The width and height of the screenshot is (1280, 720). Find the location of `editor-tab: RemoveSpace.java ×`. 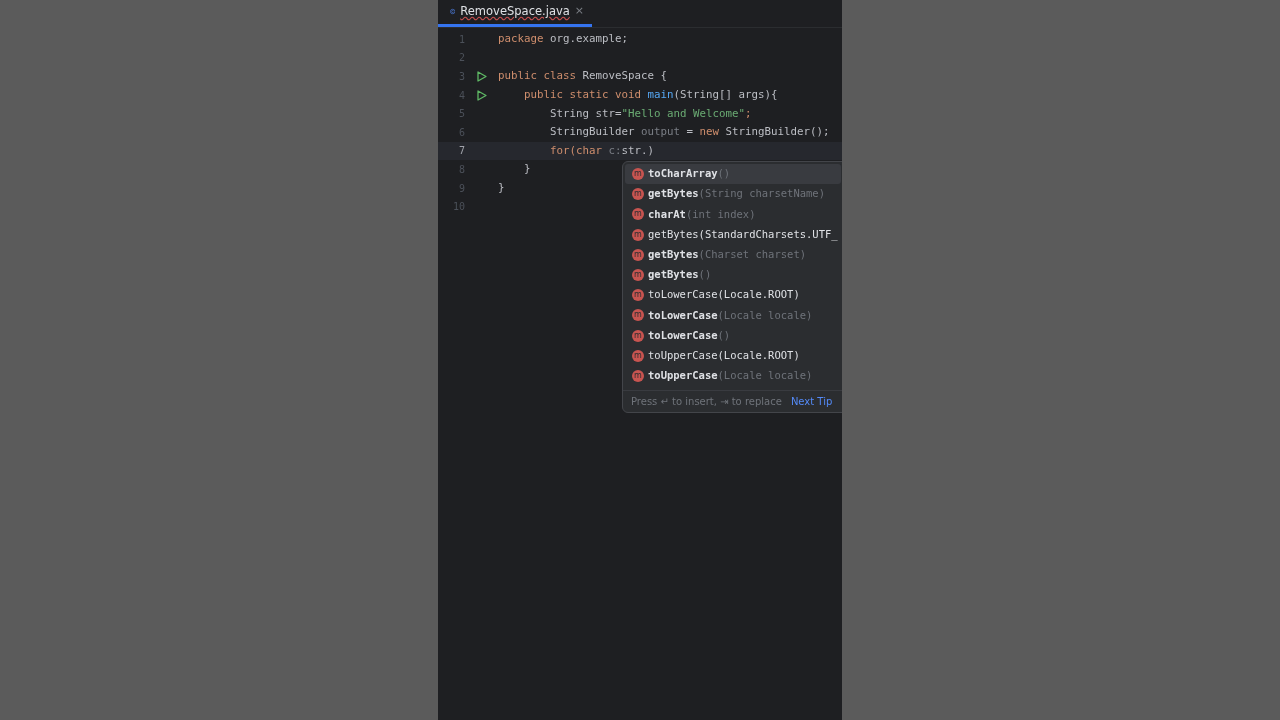

editor-tab: RemoveSpace.java × is located at coordinates (515, 13).